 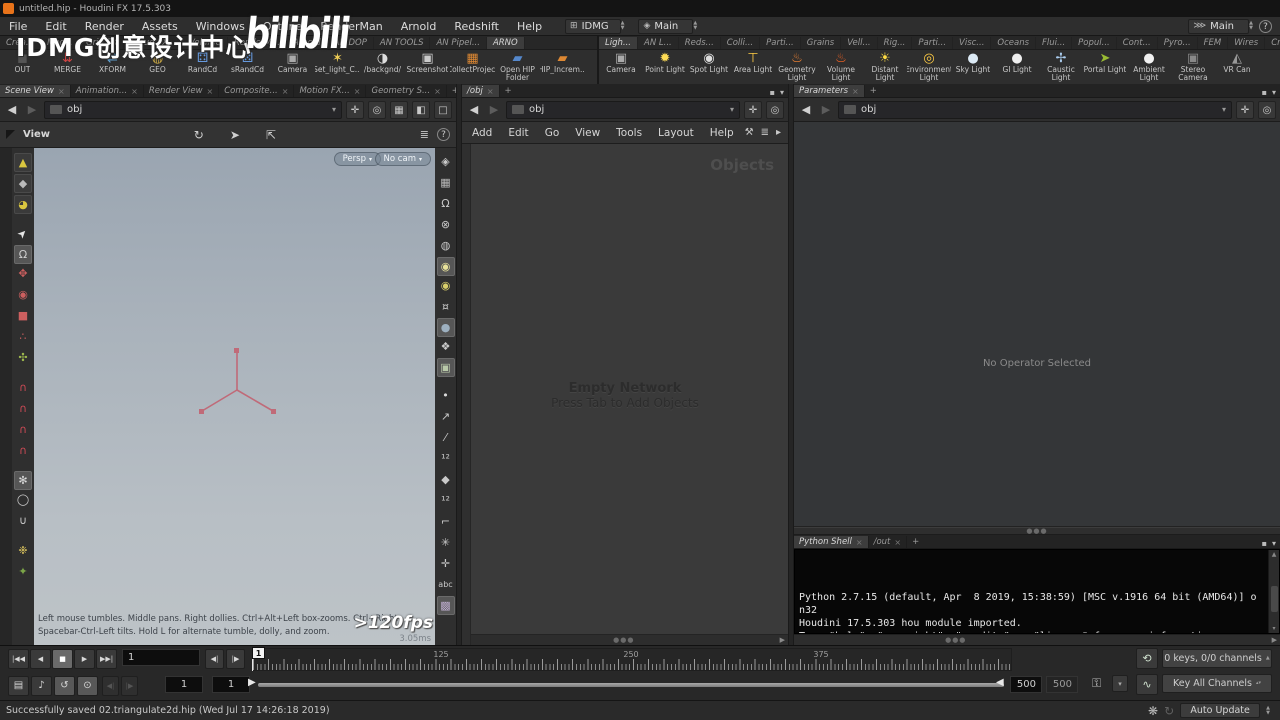 I want to click on back-button: ◀, so click(x=806, y=109).